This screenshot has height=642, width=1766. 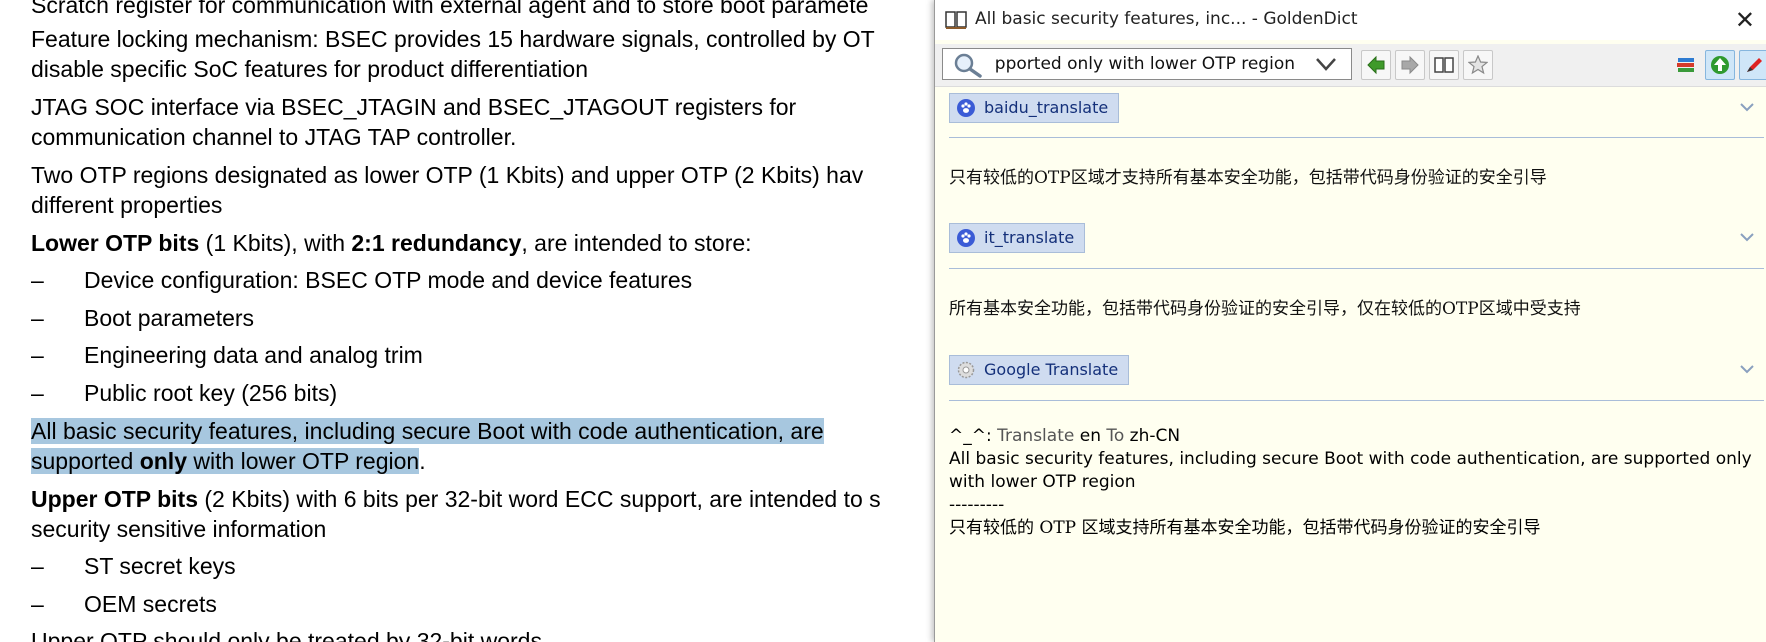 I want to click on books-icon, so click(x=1685, y=65).